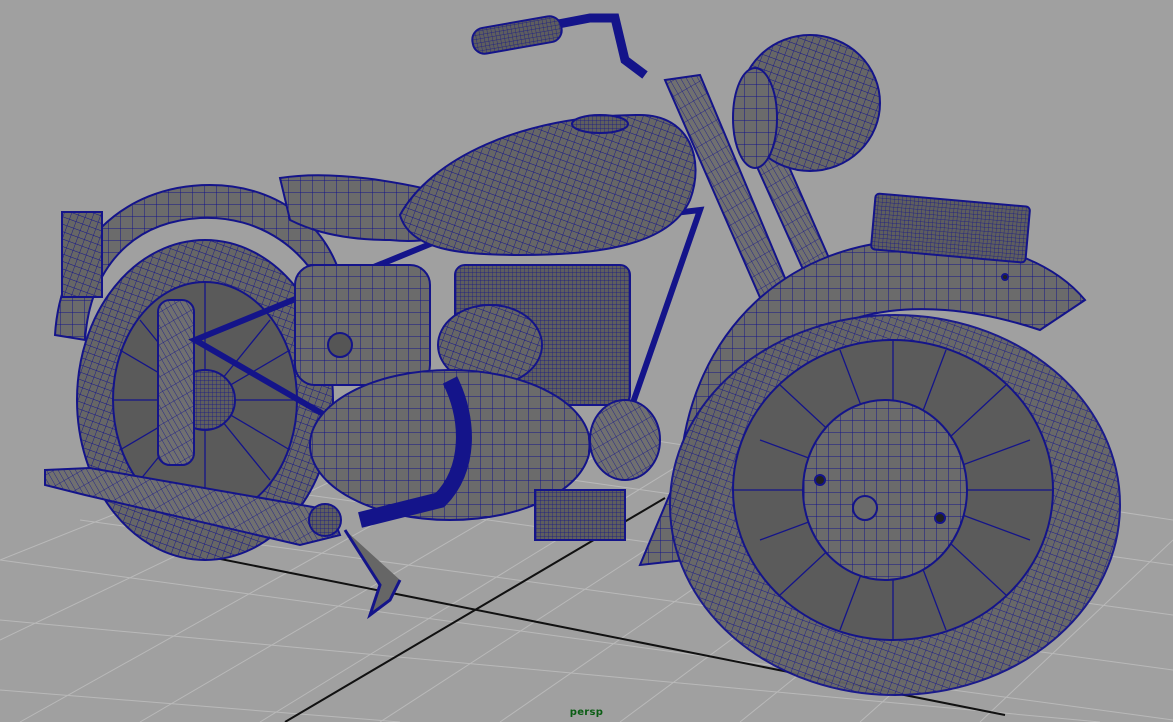  What do you see at coordinates (547, 185) in the screenshot?
I see `fuel-tank` at bounding box center [547, 185].